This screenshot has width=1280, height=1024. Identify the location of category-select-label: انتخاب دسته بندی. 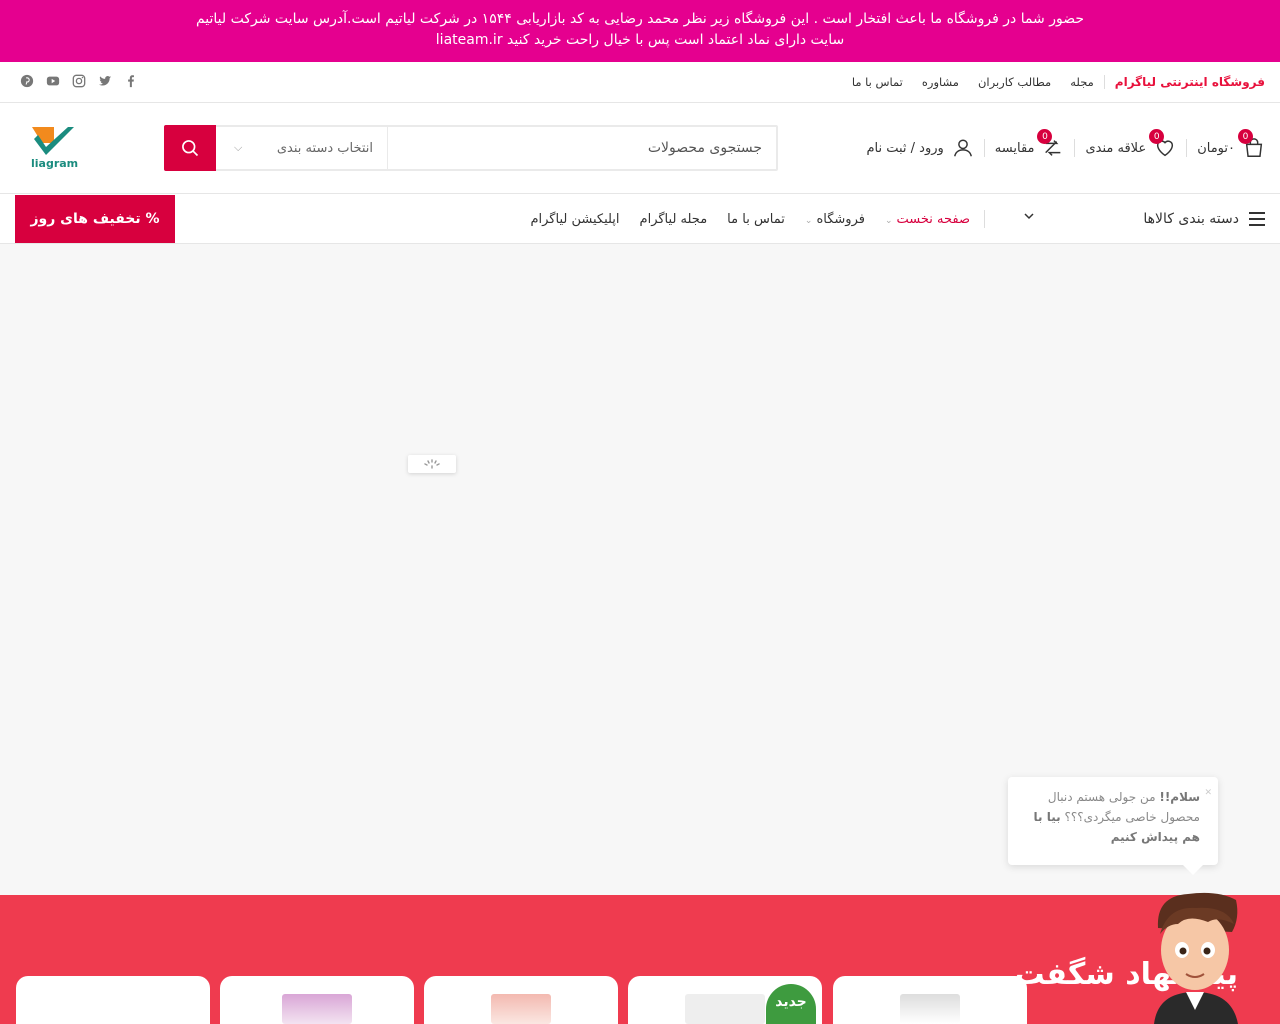
(324, 148).